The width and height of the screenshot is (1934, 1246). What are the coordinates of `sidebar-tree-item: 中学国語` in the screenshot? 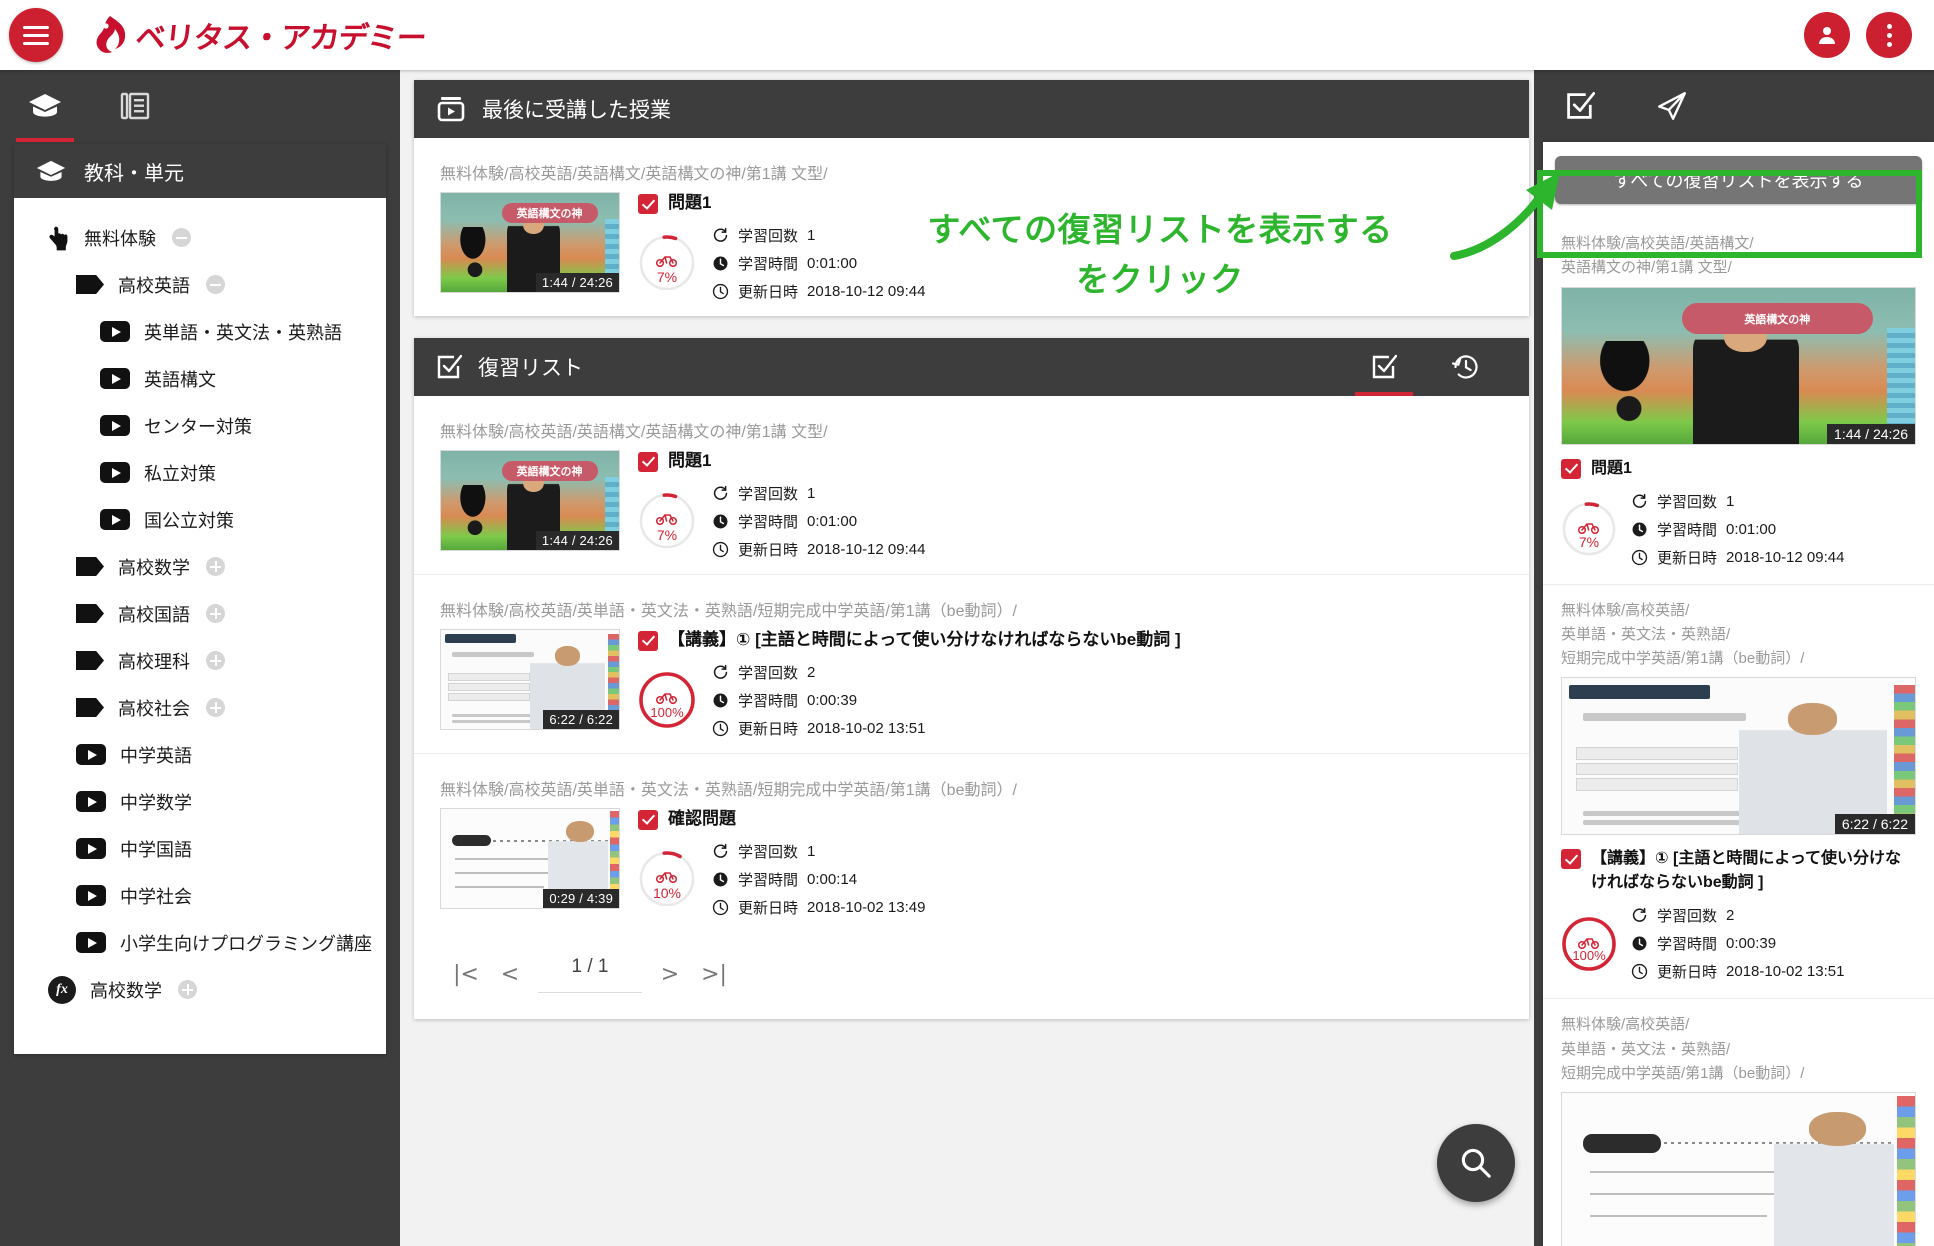 It's located at (200, 848).